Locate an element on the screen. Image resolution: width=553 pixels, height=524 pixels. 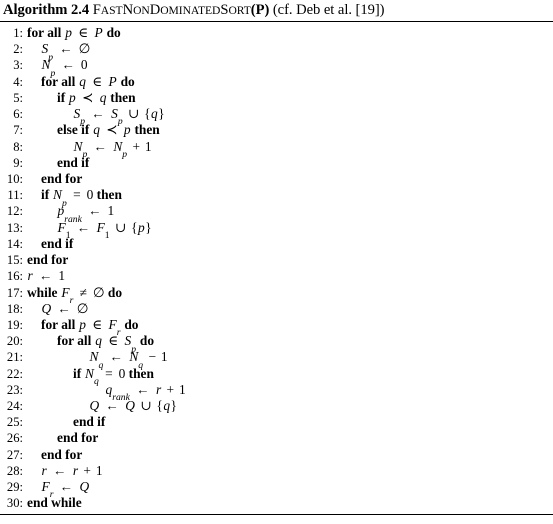
line-code: for all q ∈ Sp do is located at coordinates (106, 344).